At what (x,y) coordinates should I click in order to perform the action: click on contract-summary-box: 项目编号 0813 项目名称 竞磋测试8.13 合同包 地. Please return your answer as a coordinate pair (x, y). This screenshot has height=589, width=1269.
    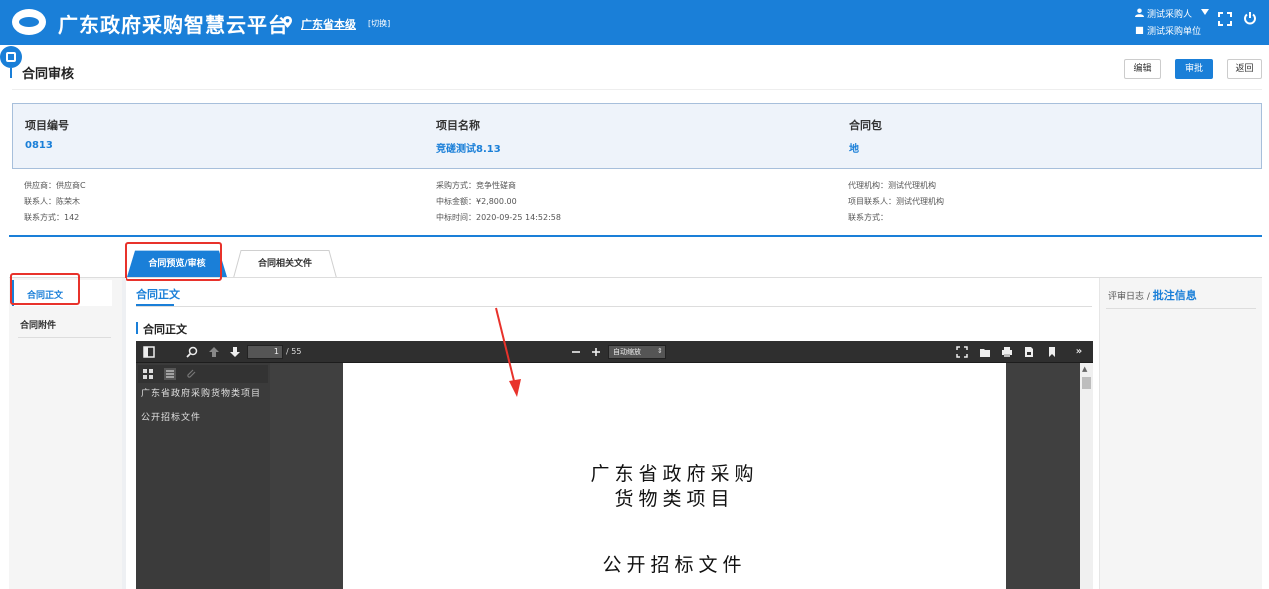
    Looking at the image, I should click on (637, 136).